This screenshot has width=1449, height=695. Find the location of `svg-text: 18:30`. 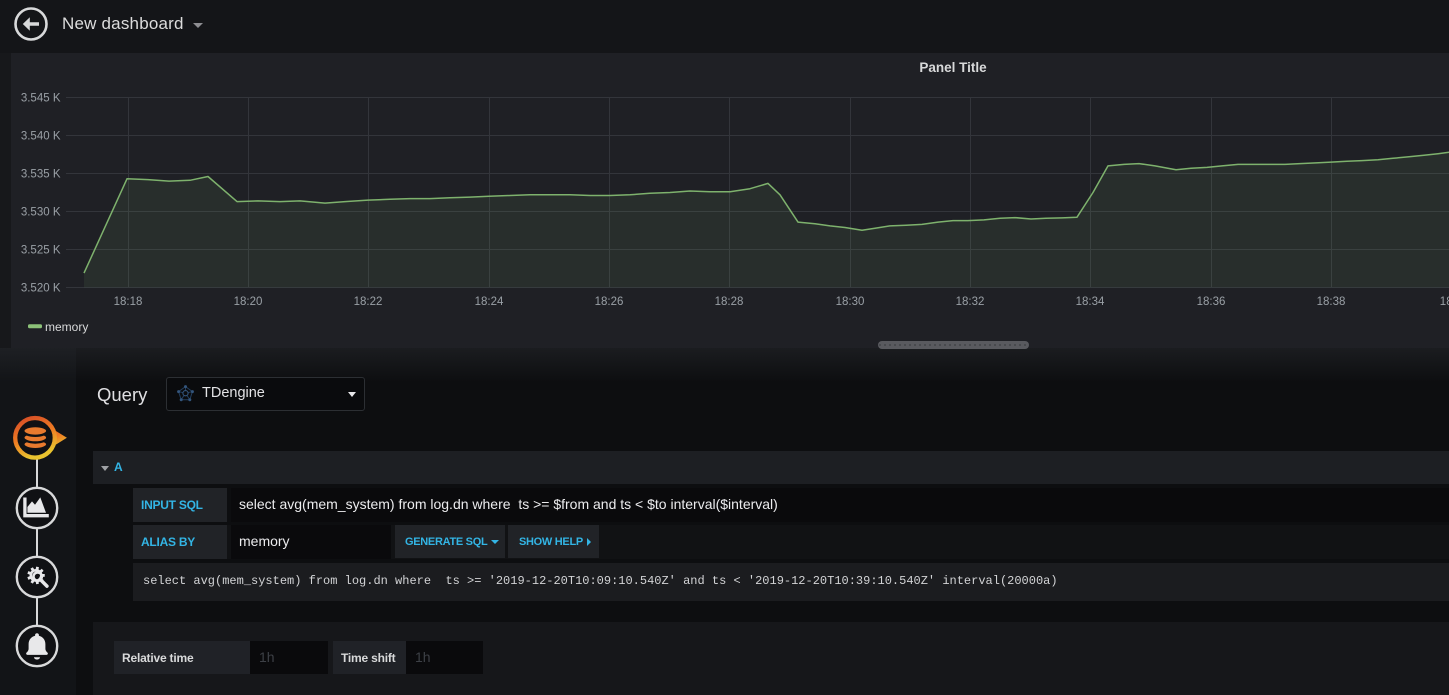

svg-text: 18:30 is located at coordinates (850, 302).